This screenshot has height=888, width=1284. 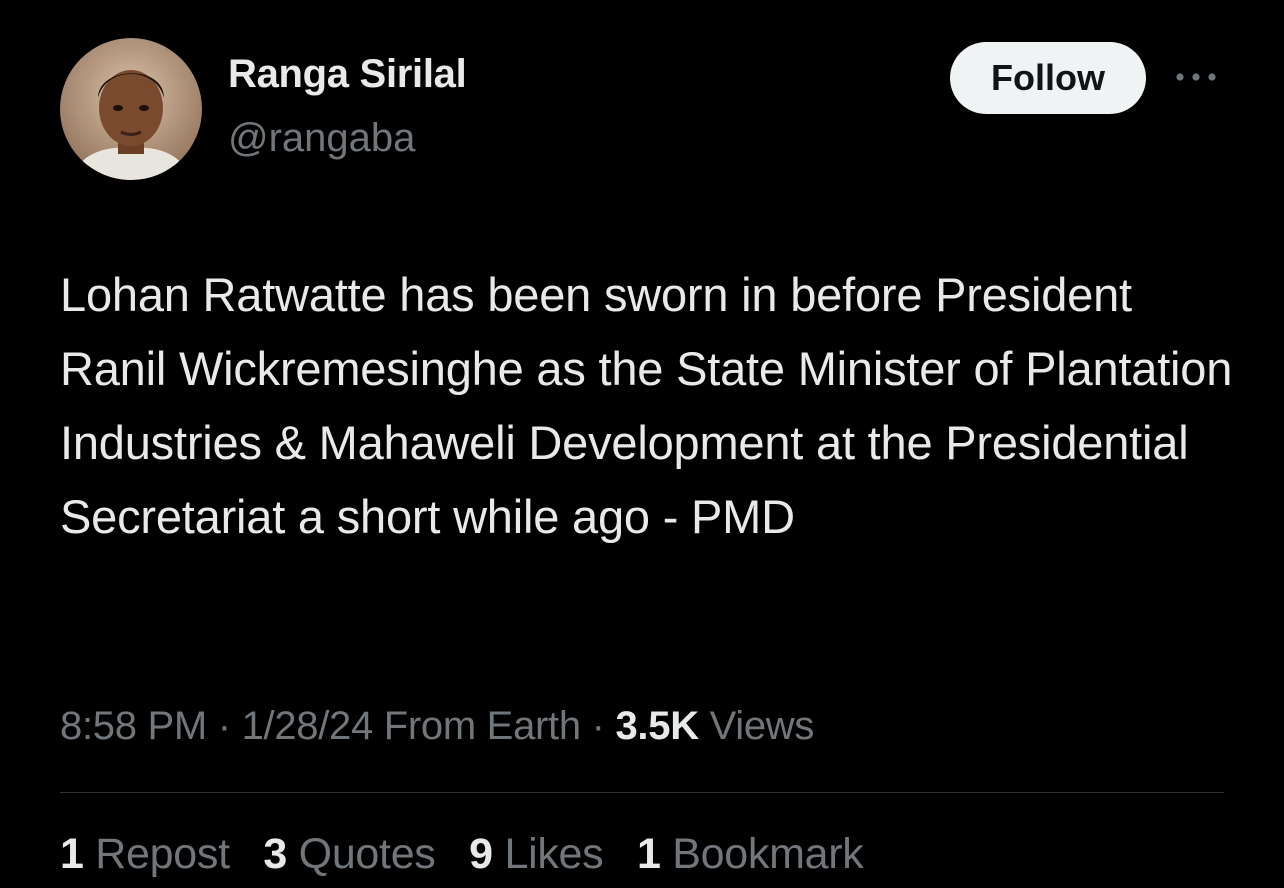 What do you see at coordinates (481, 854) in the screenshot?
I see `likes-count: 9` at bounding box center [481, 854].